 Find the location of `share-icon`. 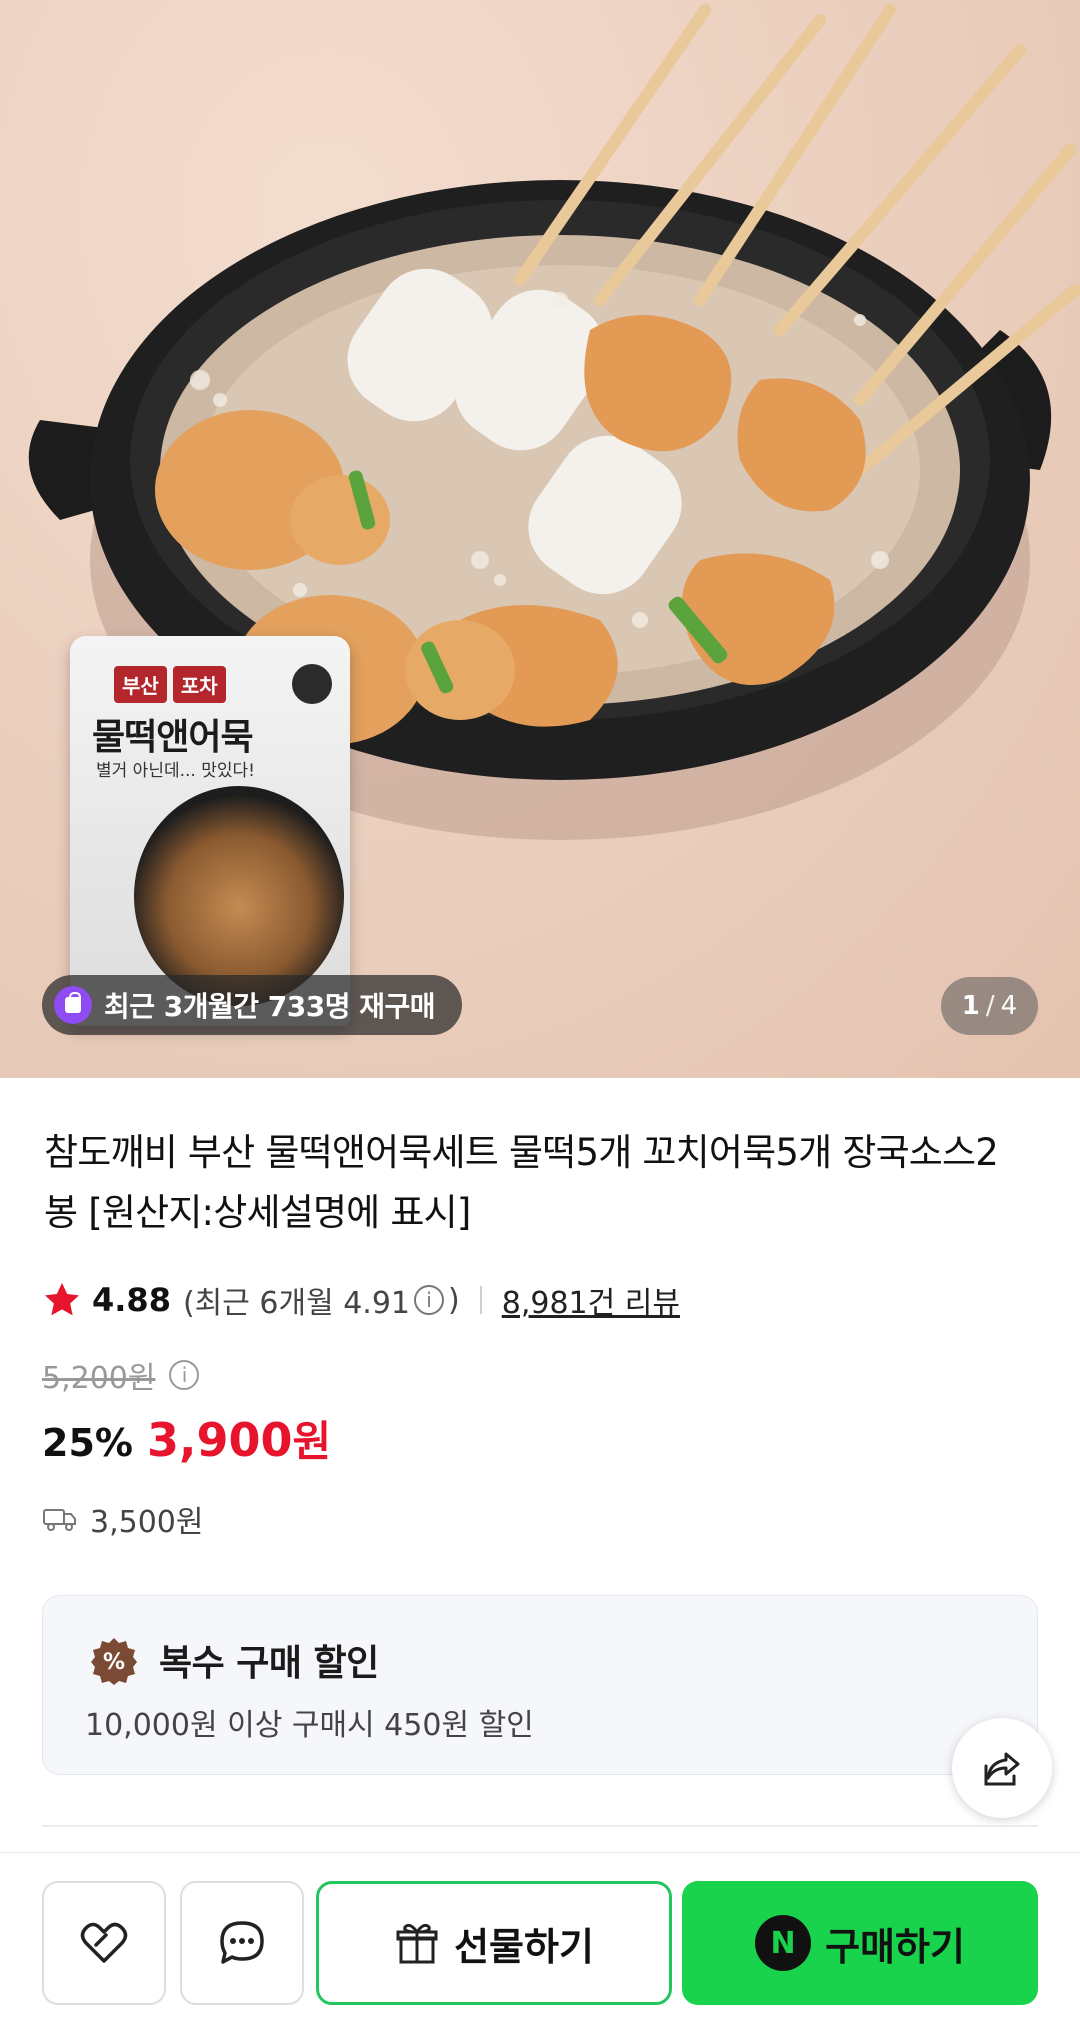

share-icon is located at coordinates (1002, 1769).